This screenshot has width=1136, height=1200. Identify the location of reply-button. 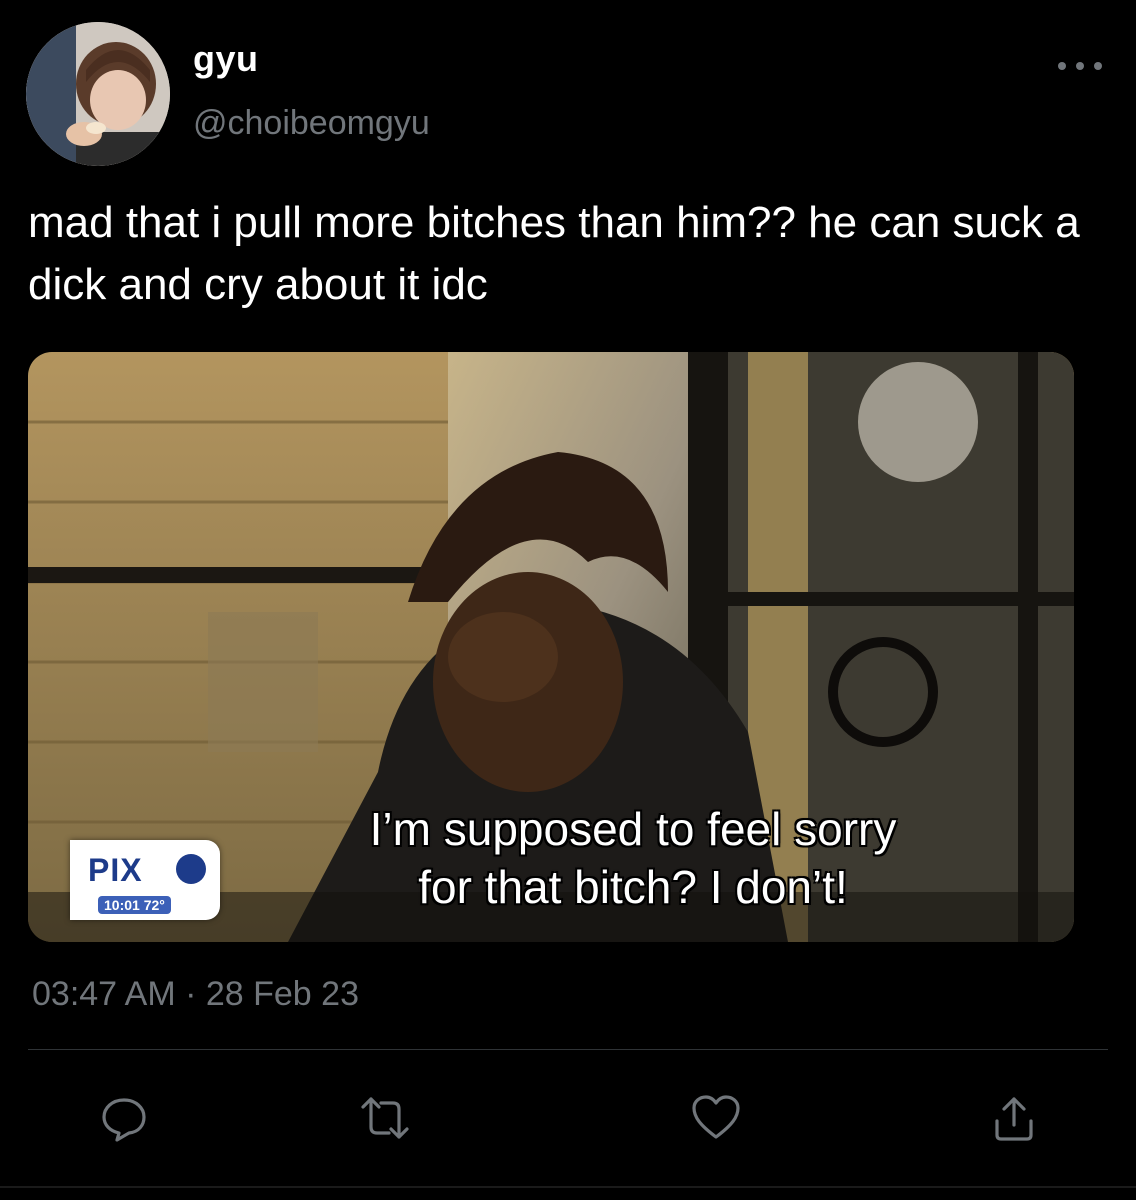
(124, 1118).